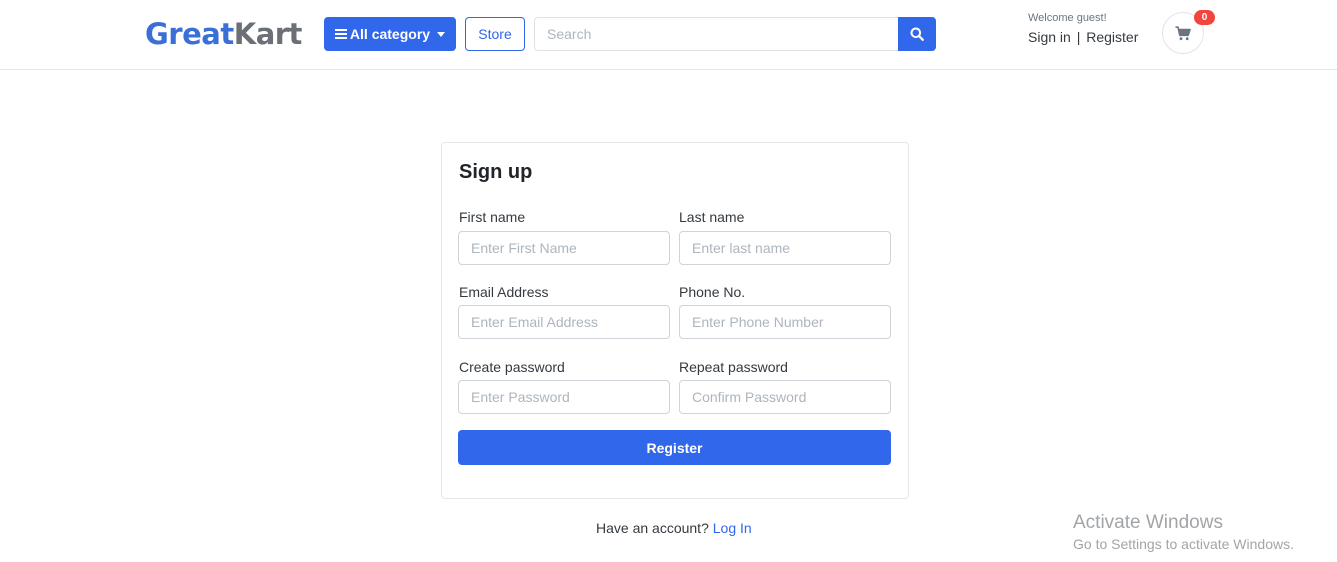 This screenshot has height=562, width=1337. What do you see at coordinates (1183, 32) in the screenshot?
I see `shopping-cart-icon` at bounding box center [1183, 32].